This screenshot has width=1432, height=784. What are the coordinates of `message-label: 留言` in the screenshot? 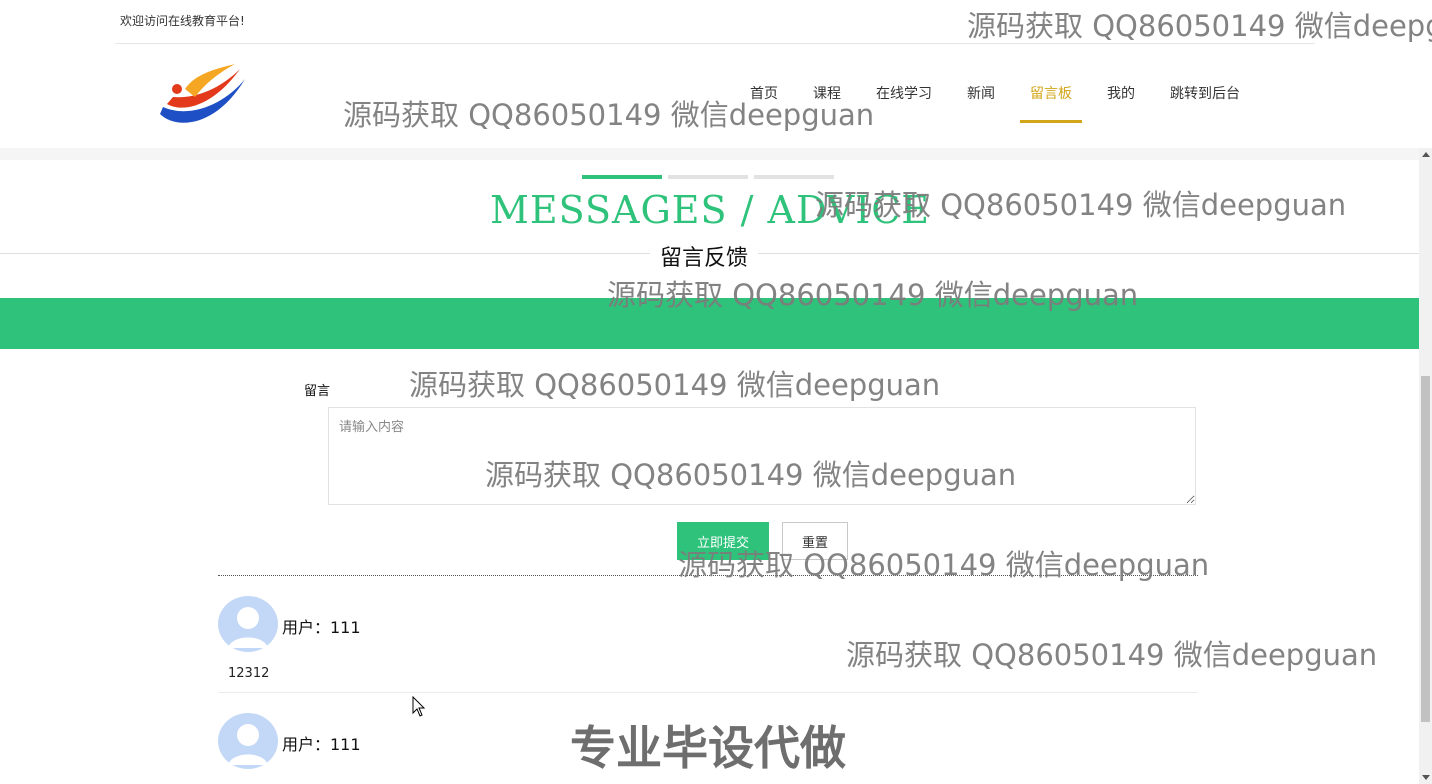 It's located at (317, 391).